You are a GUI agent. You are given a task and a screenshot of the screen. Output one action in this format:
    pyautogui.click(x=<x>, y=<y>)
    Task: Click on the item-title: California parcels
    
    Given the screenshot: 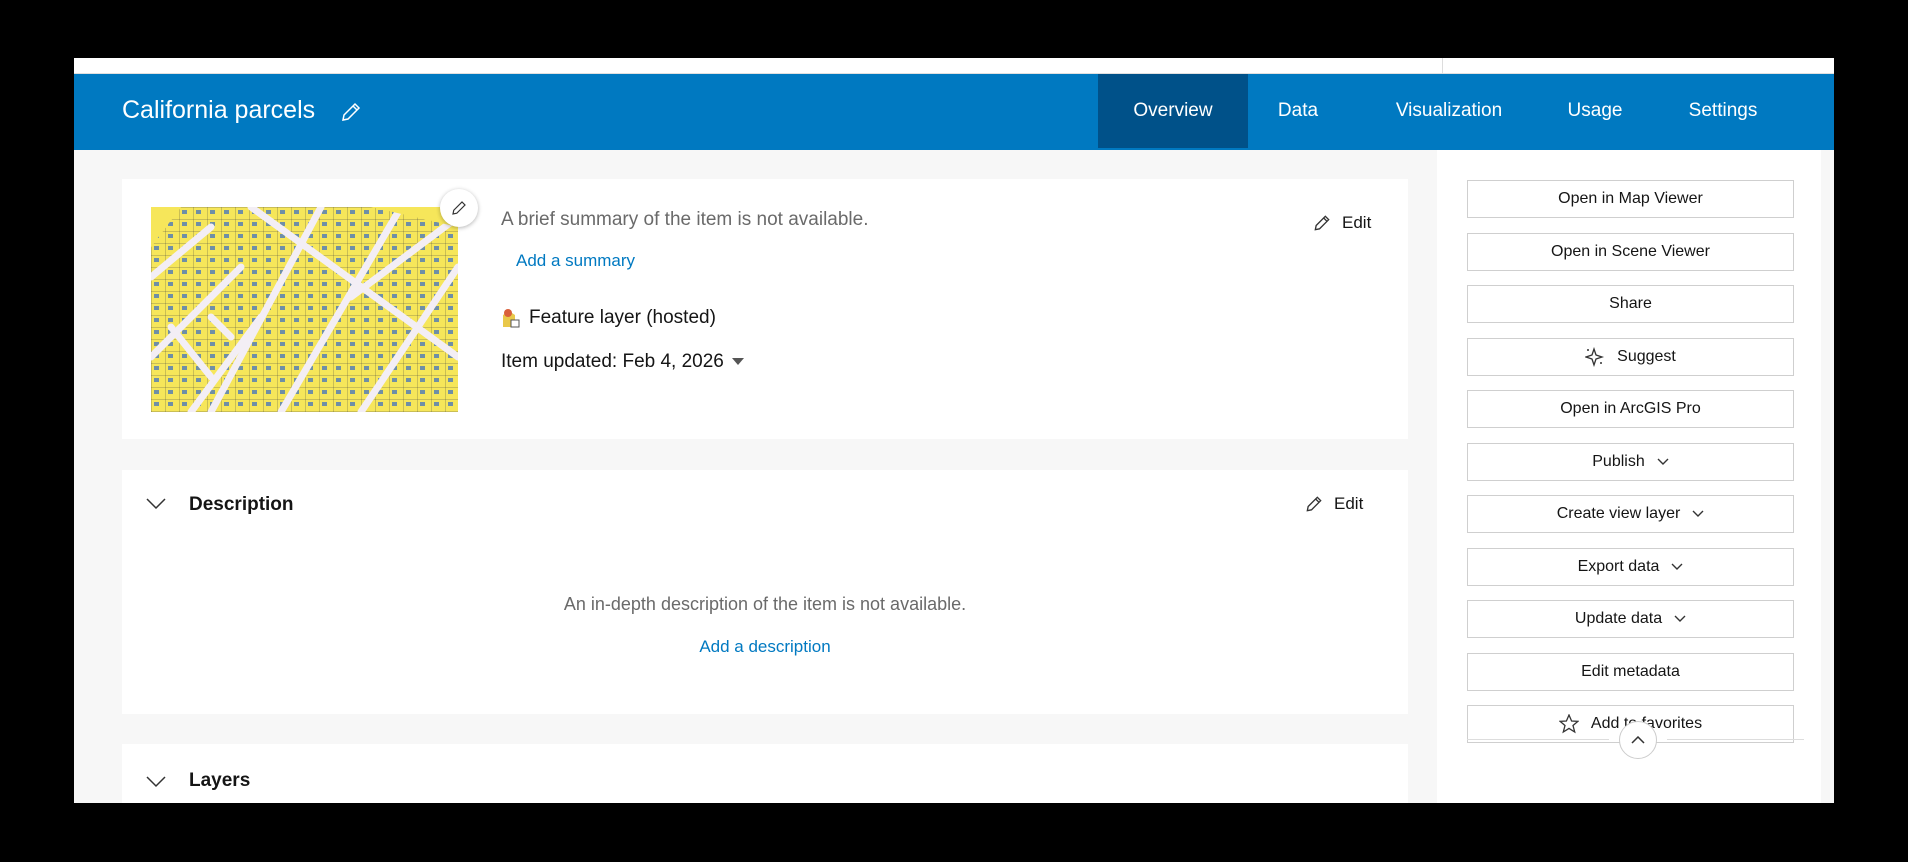 What is the action you would take?
    pyautogui.click(x=219, y=110)
    